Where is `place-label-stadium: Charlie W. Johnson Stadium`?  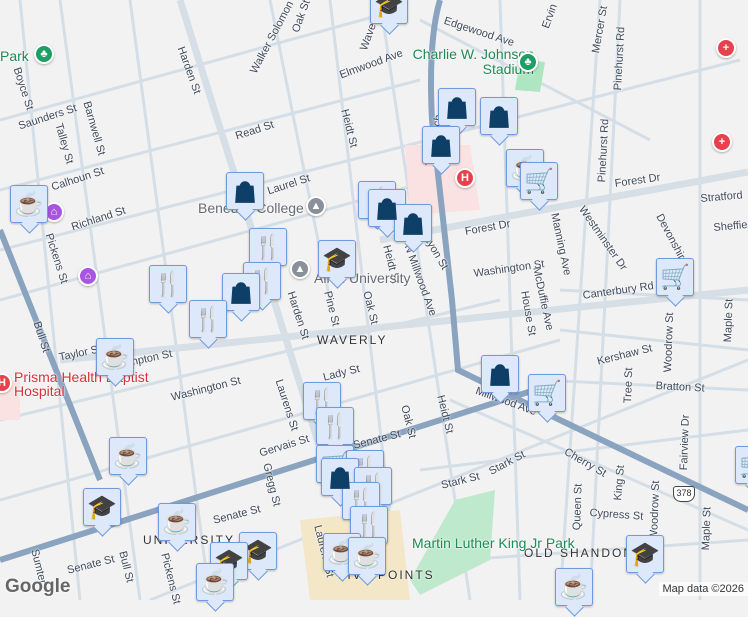
place-label-stadium: Charlie W. Johnson Stadium is located at coordinates (469, 62).